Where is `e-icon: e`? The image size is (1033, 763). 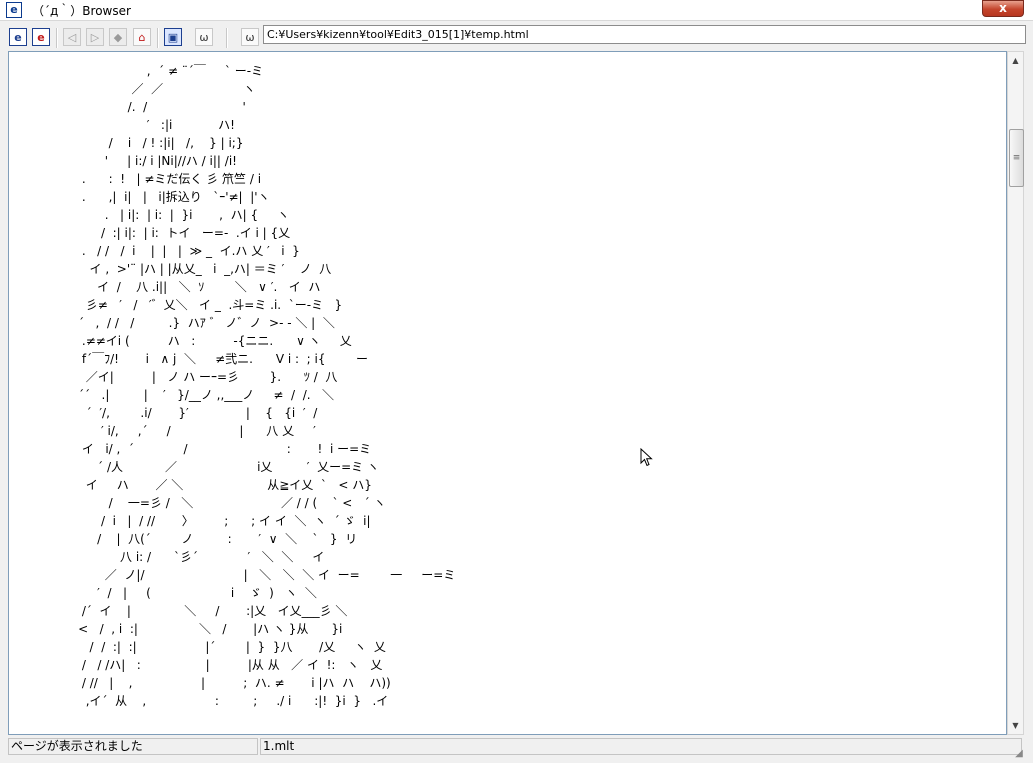 e-icon: e is located at coordinates (18, 37).